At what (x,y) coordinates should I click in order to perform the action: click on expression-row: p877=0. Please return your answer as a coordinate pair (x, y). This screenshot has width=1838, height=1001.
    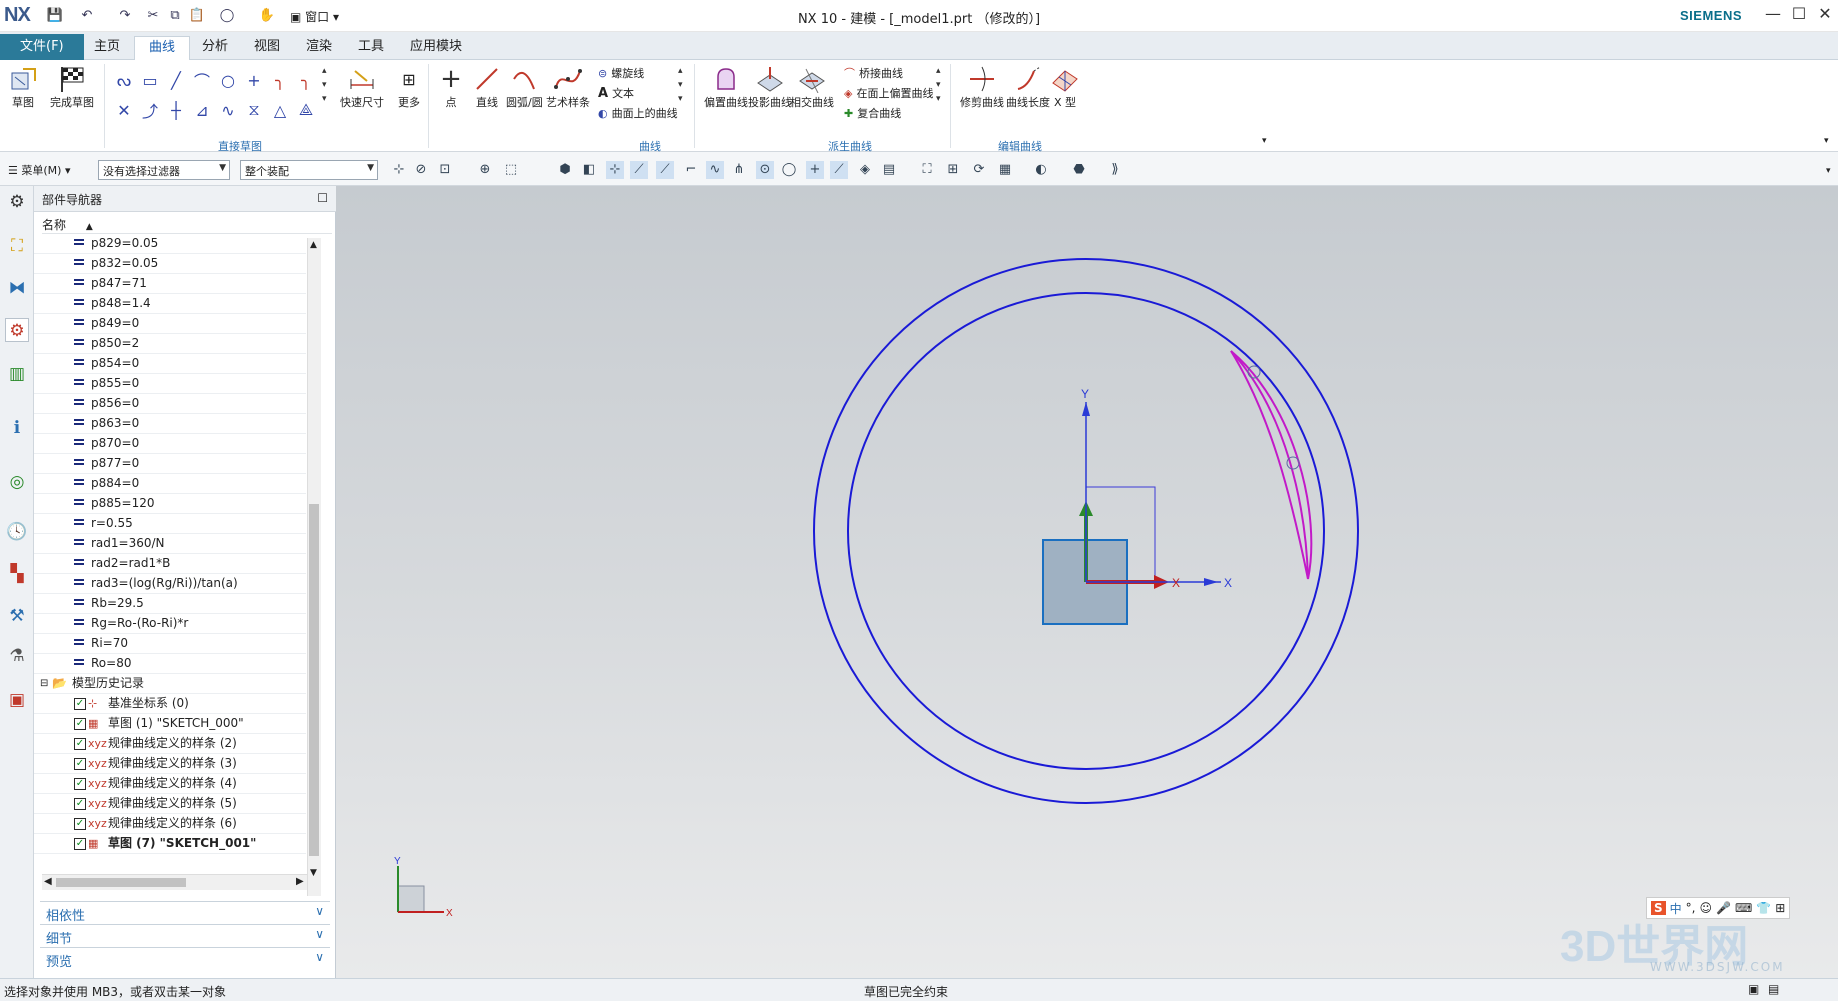
    Looking at the image, I should click on (170, 464).